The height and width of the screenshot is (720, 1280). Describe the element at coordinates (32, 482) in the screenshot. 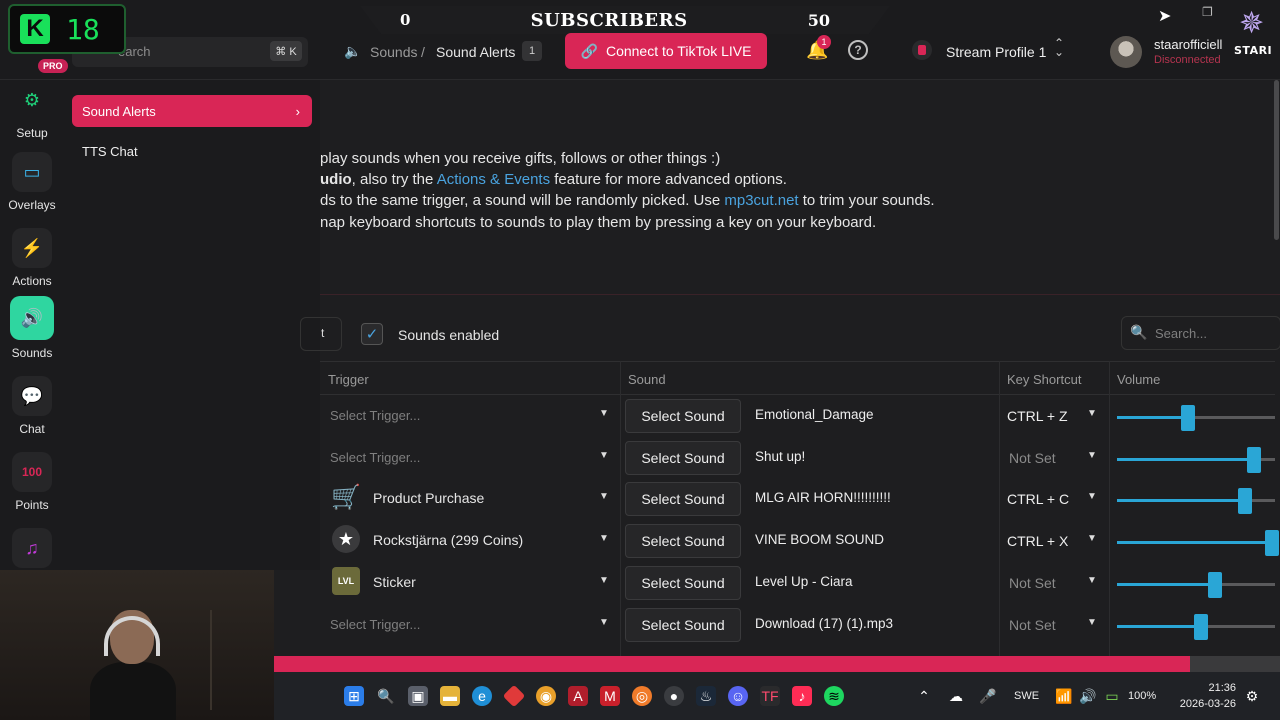

I see `nav-points: 100 Points` at that location.